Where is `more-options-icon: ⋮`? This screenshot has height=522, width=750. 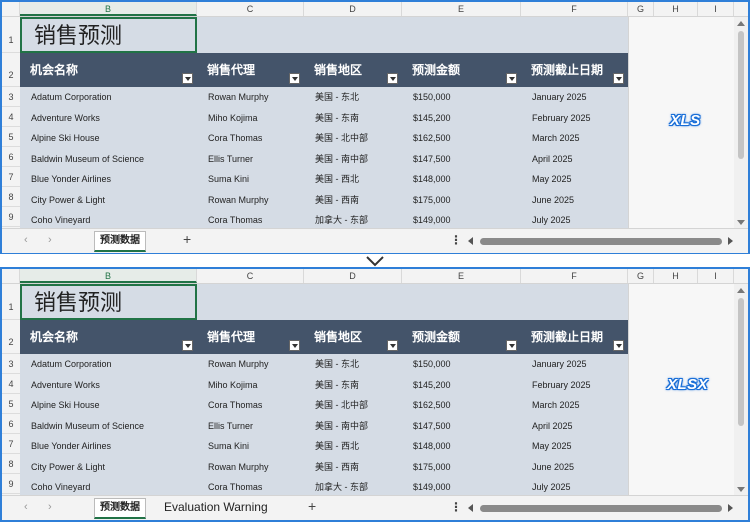
more-options-icon: ⋮ is located at coordinates (456, 240).